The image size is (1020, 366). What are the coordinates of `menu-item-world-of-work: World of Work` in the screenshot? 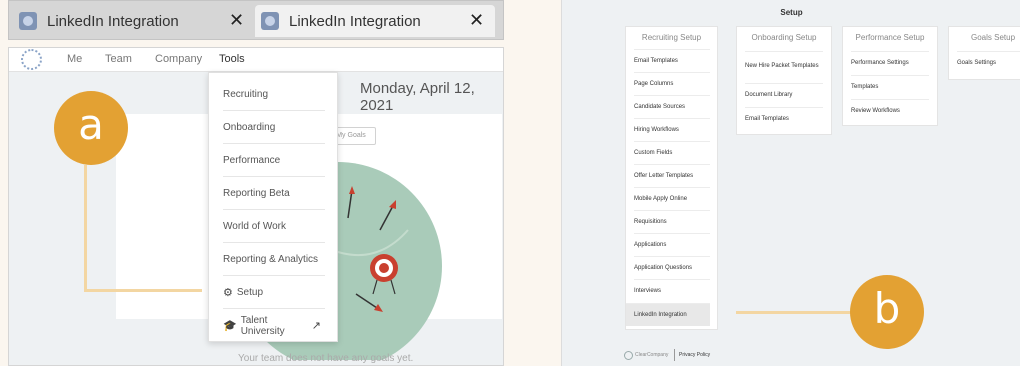 It's located at (274, 226).